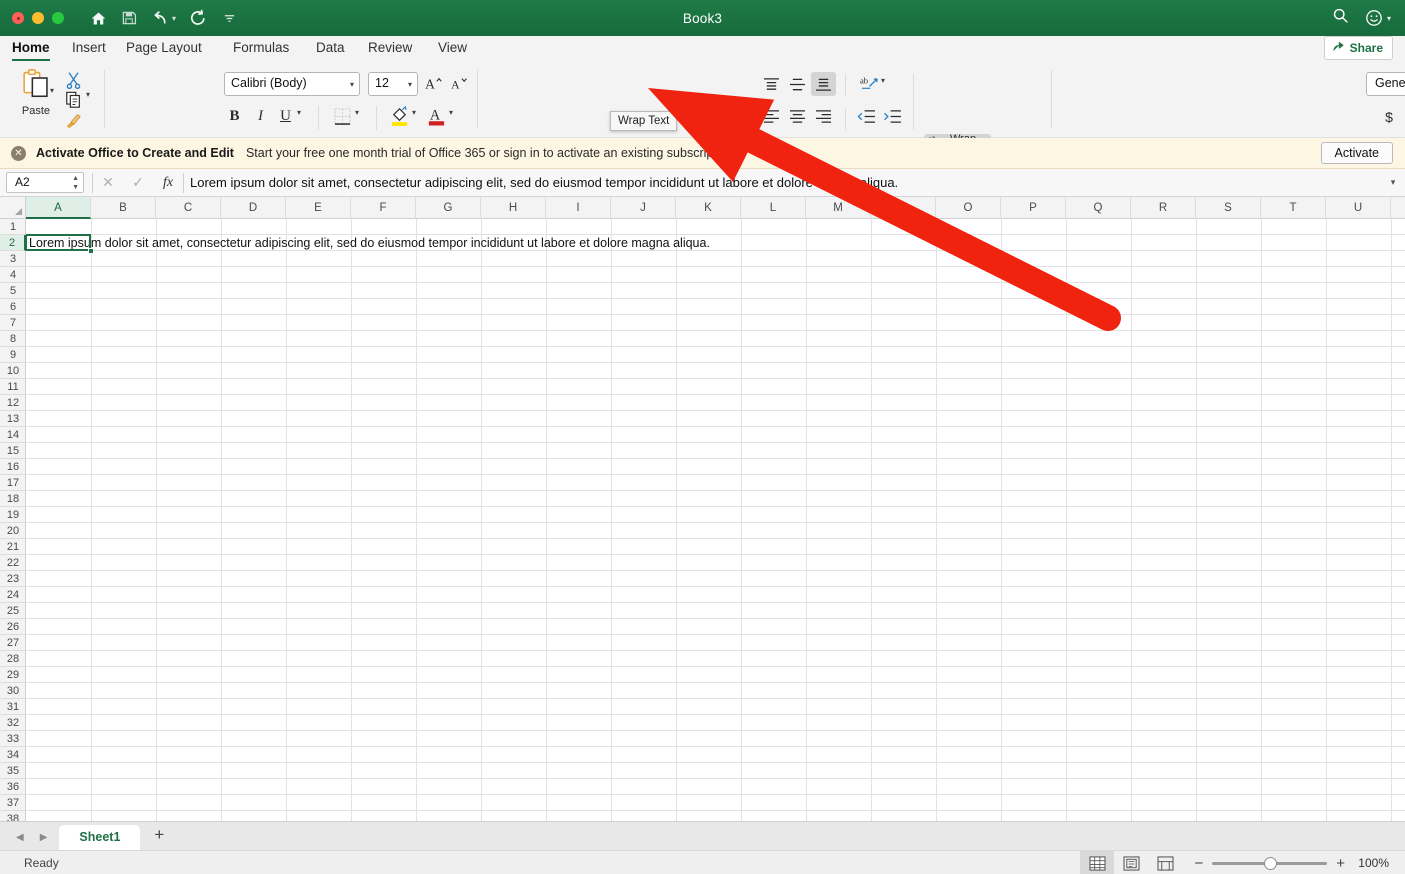 This screenshot has height=874, width=1405. I want to click on column-header-D: D, so click(253, 208).